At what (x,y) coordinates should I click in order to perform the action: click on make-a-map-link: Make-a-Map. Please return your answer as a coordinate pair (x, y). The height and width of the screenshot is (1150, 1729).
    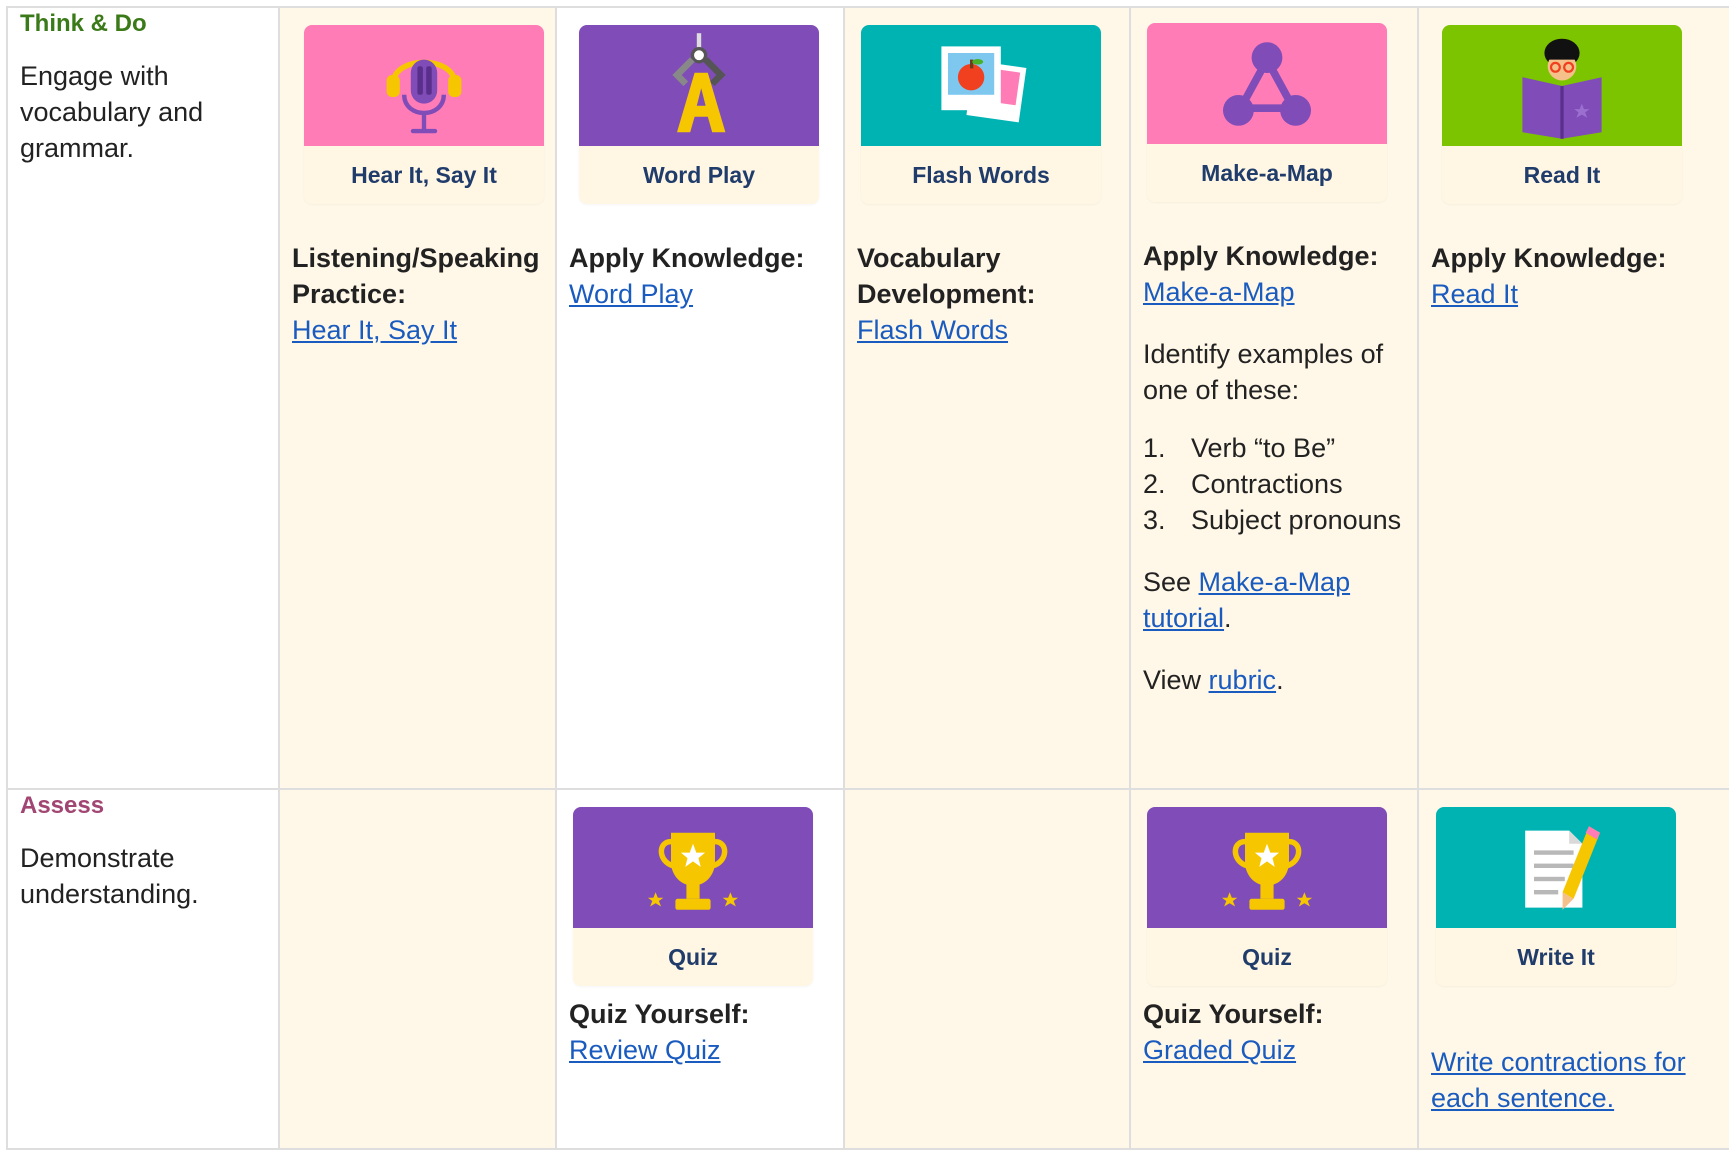
    Looking at the image, I should click on (1274, 292).